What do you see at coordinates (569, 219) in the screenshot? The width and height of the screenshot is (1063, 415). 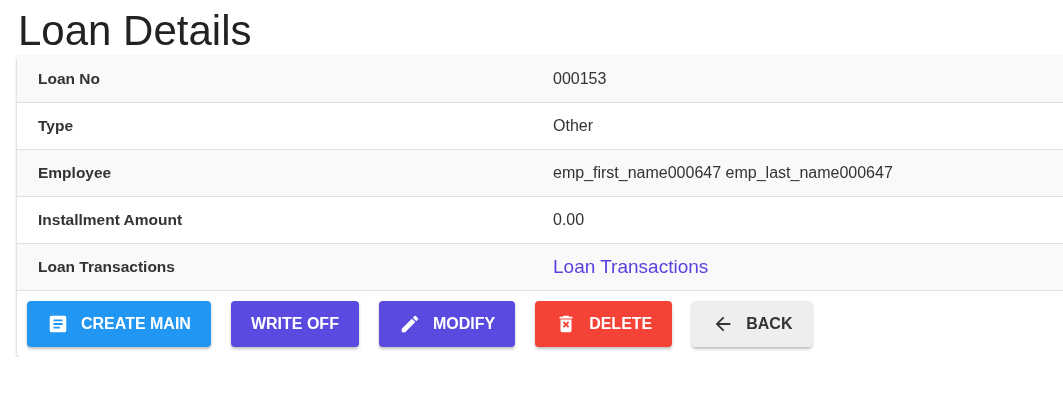 I see `field-value: 0.00` at bounding box center [569, 219].